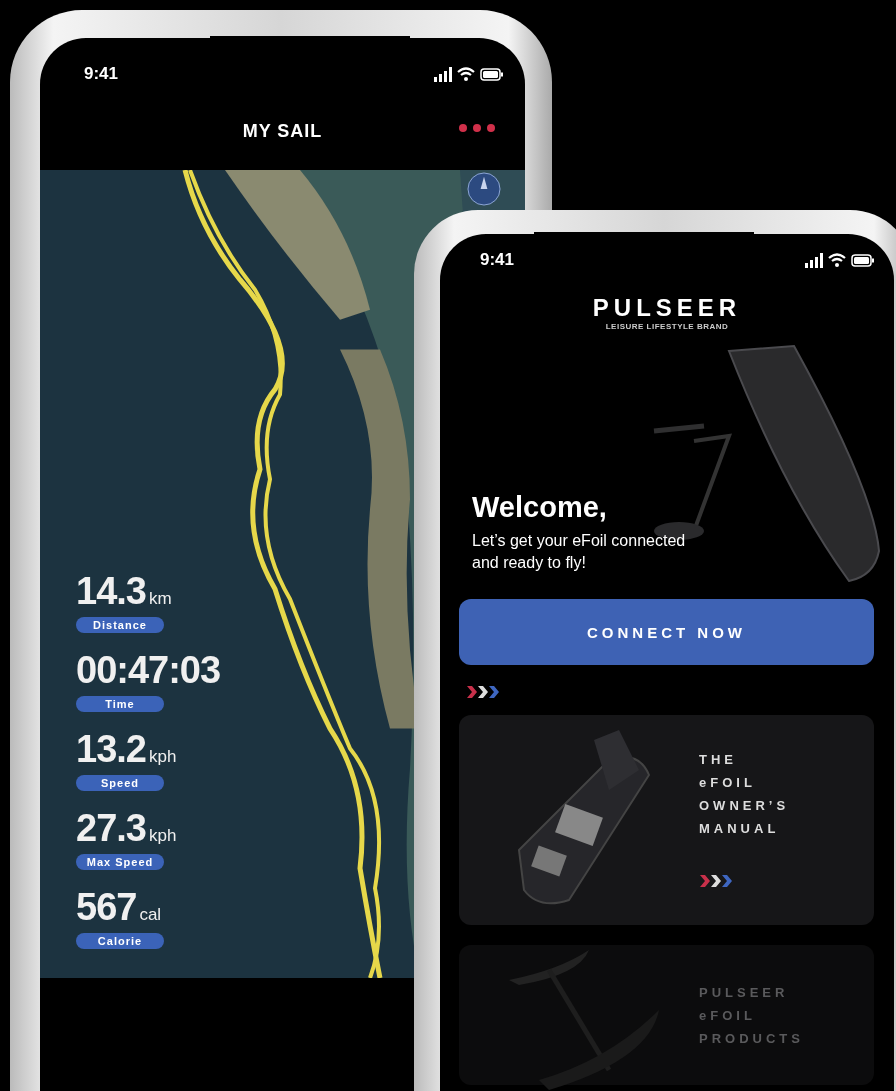 This screenshot has height=1091, width=896. Describe the element at coordinates (744, 992) in the screenshot. I see `card-title-line: PULSEER` at that location.